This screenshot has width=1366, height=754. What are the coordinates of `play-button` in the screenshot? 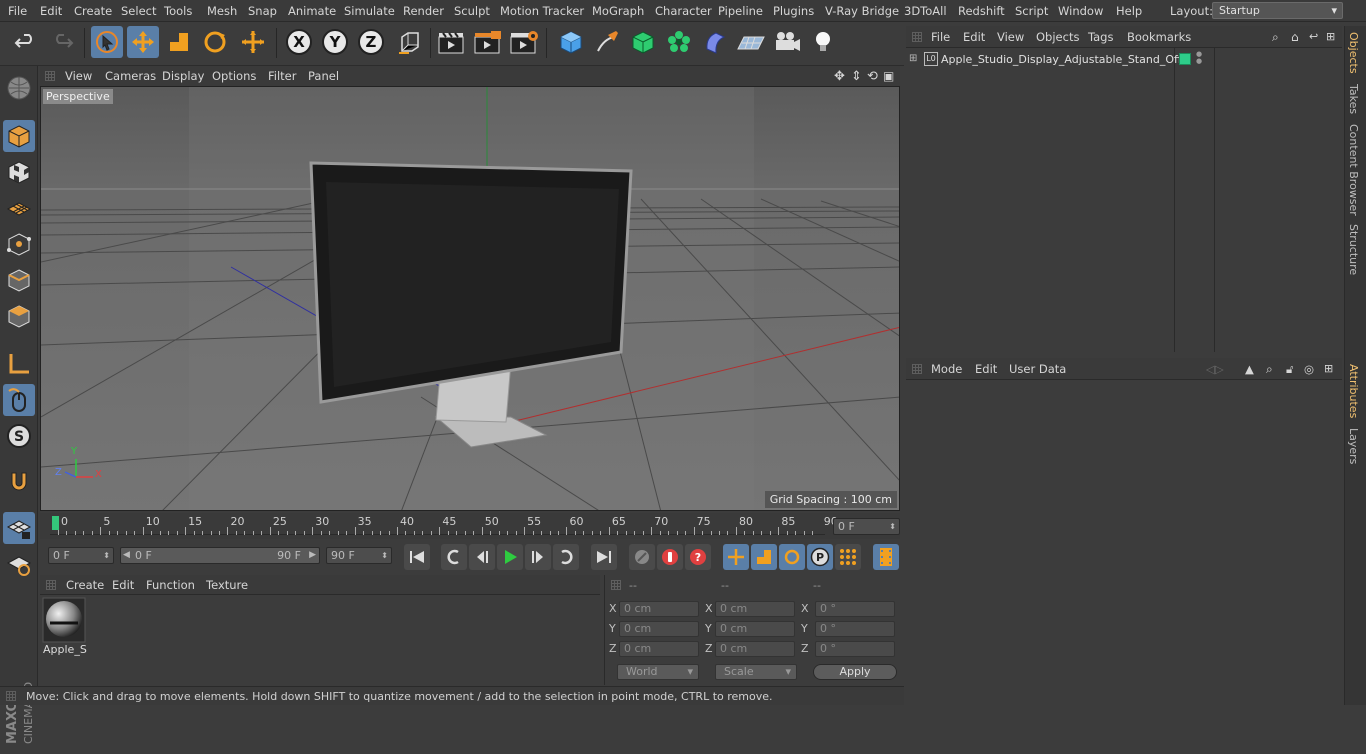 It's located at (510, 557).